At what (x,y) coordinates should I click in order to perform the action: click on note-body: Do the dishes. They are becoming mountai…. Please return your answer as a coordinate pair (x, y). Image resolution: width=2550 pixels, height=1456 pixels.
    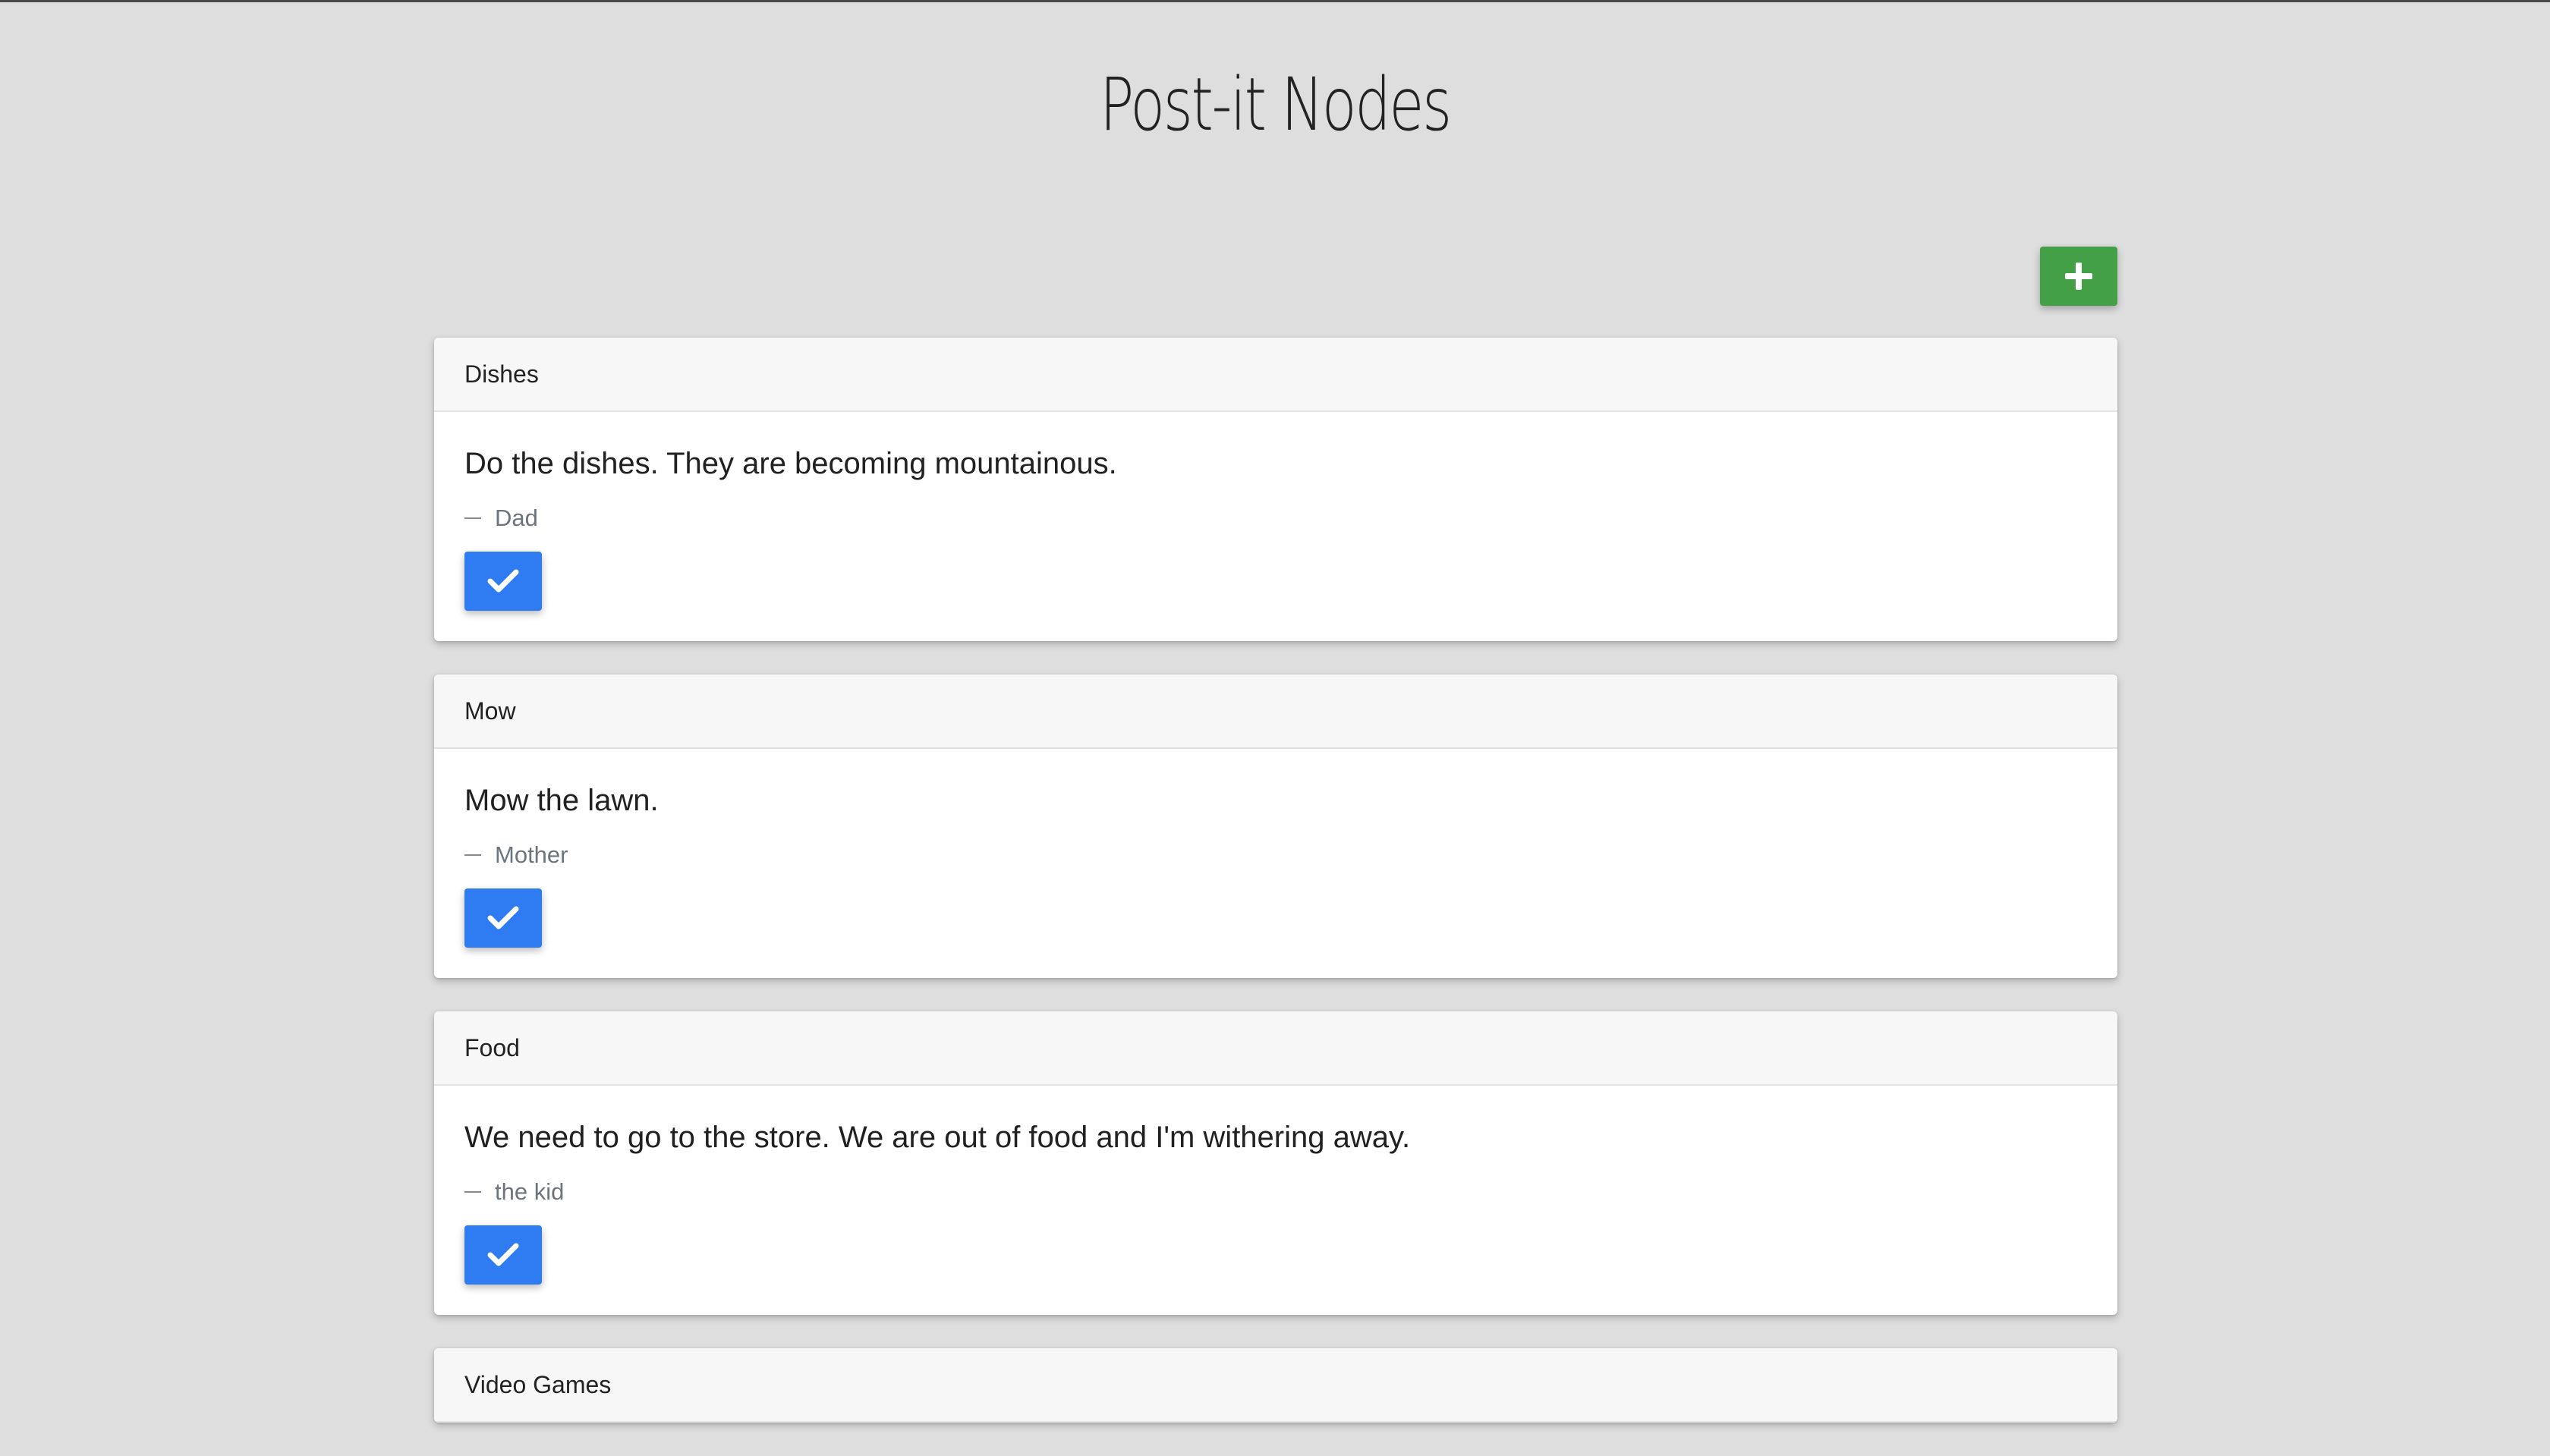
    Looking at the image, I should click on (1275, 526).